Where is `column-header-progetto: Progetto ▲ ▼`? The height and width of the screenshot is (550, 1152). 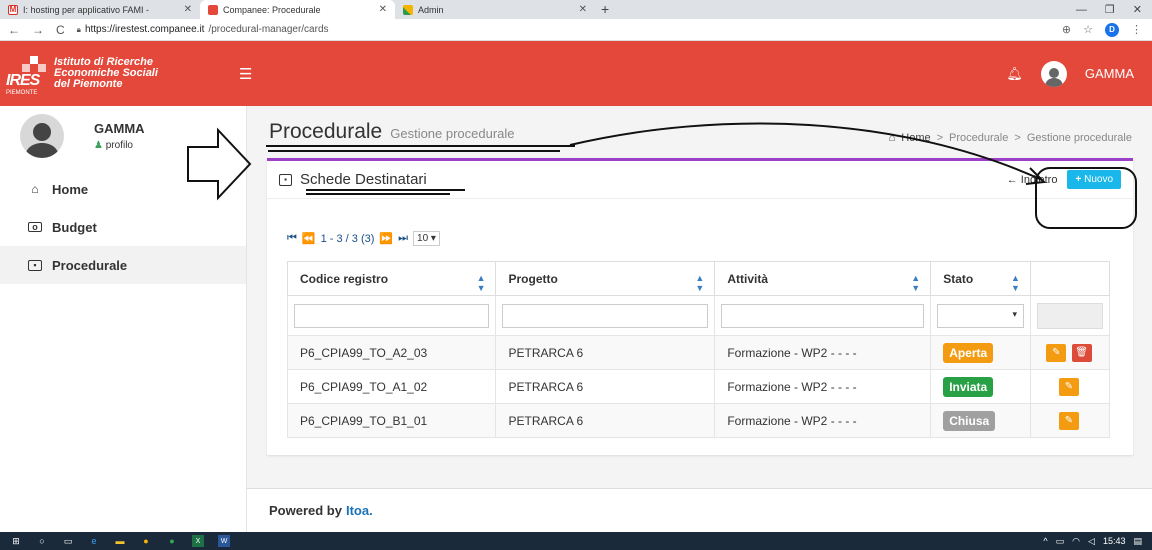 column-header-progetto: Progetto ▲ ▼ is located at coordinates (605, 278).